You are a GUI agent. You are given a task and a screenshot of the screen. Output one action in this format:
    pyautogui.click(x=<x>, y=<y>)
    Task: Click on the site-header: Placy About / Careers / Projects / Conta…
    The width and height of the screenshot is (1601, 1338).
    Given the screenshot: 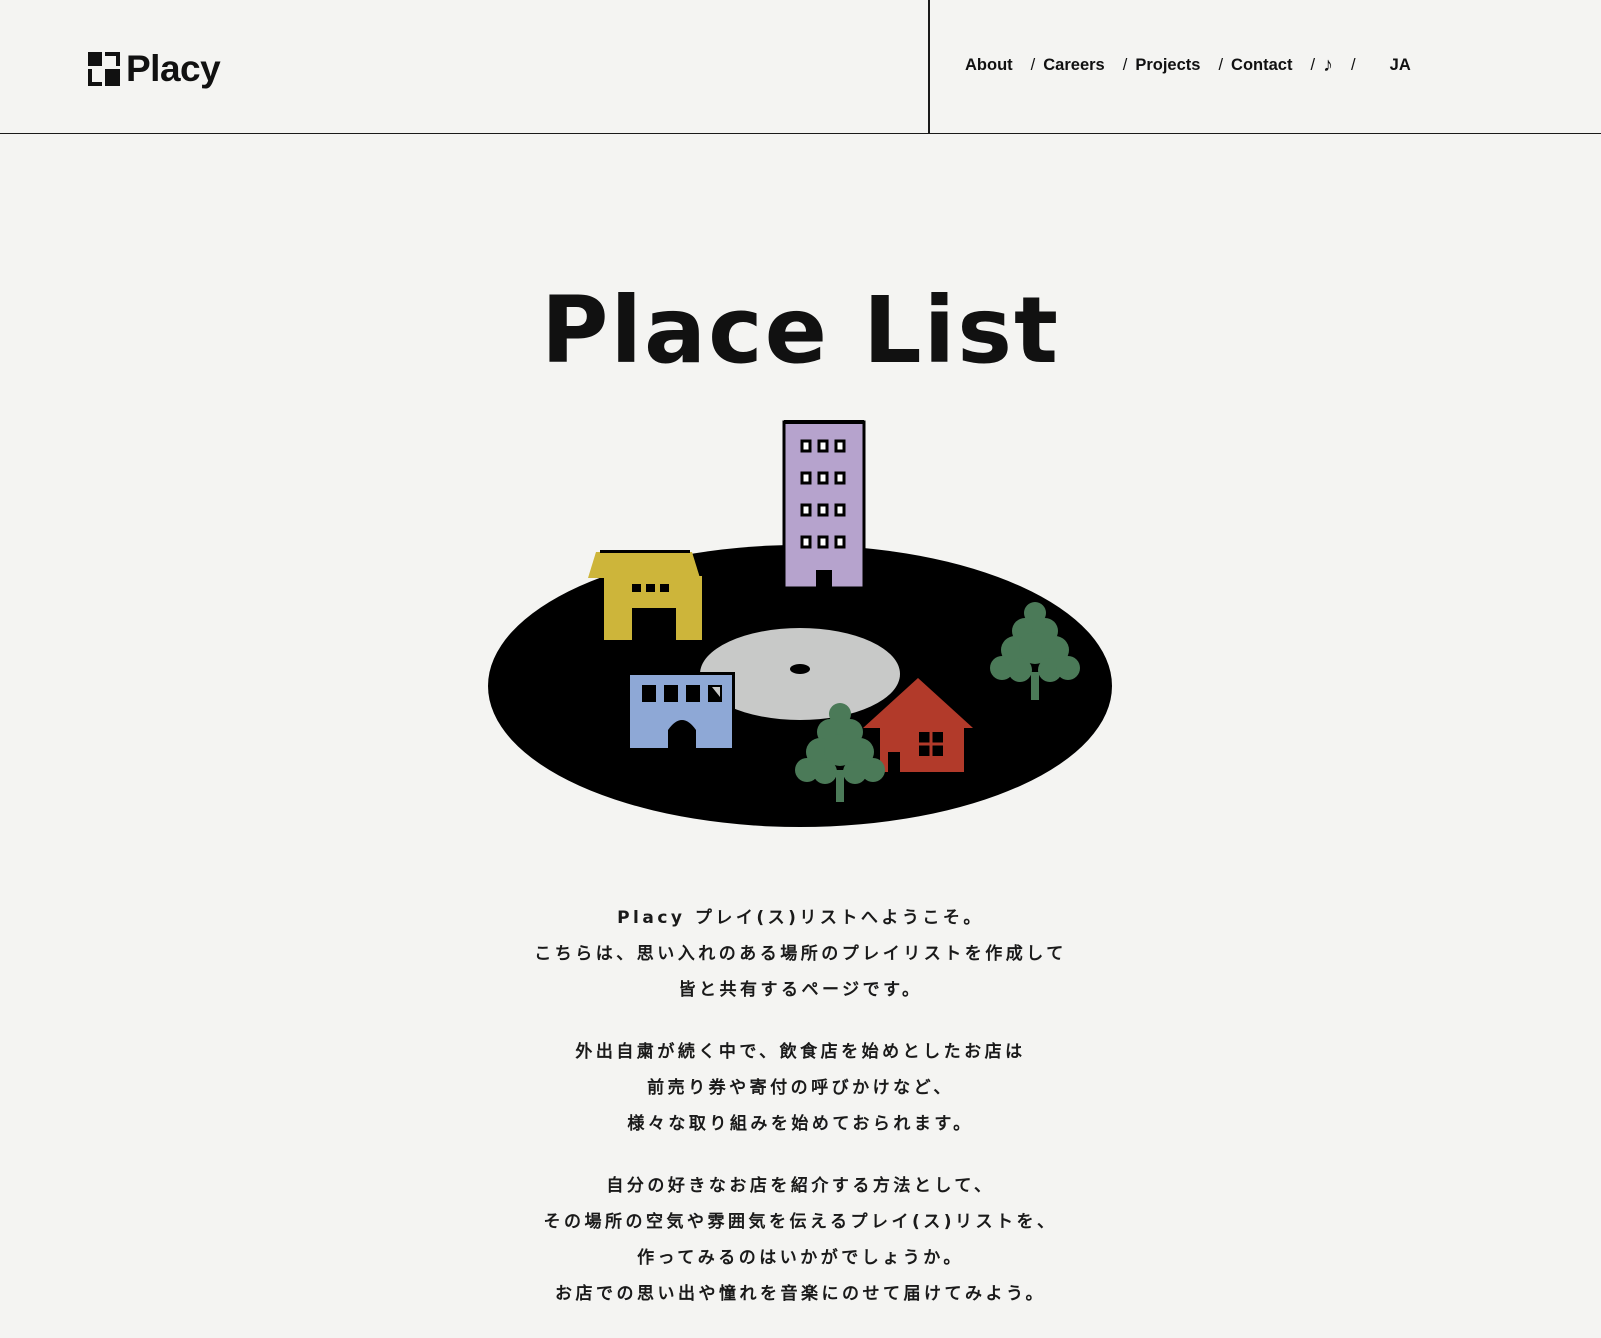 What is the action you would take?
    pyautogui.click(x=800, y=67)
    